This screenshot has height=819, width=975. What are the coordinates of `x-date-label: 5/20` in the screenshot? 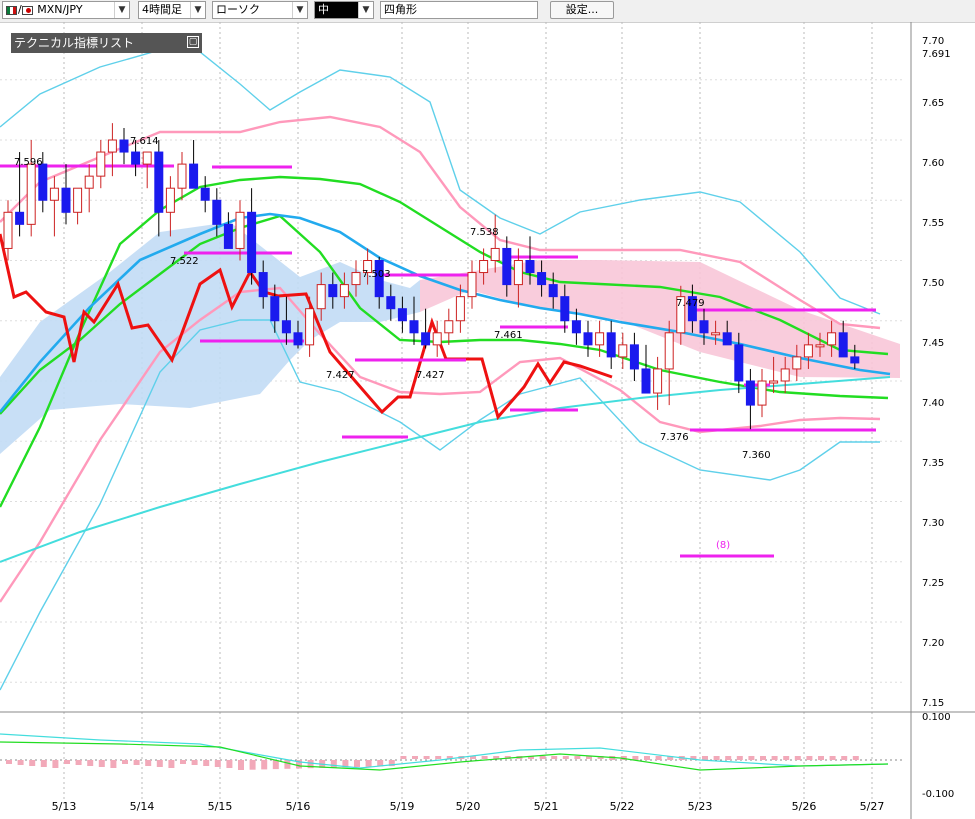 It's located at (468, 806).